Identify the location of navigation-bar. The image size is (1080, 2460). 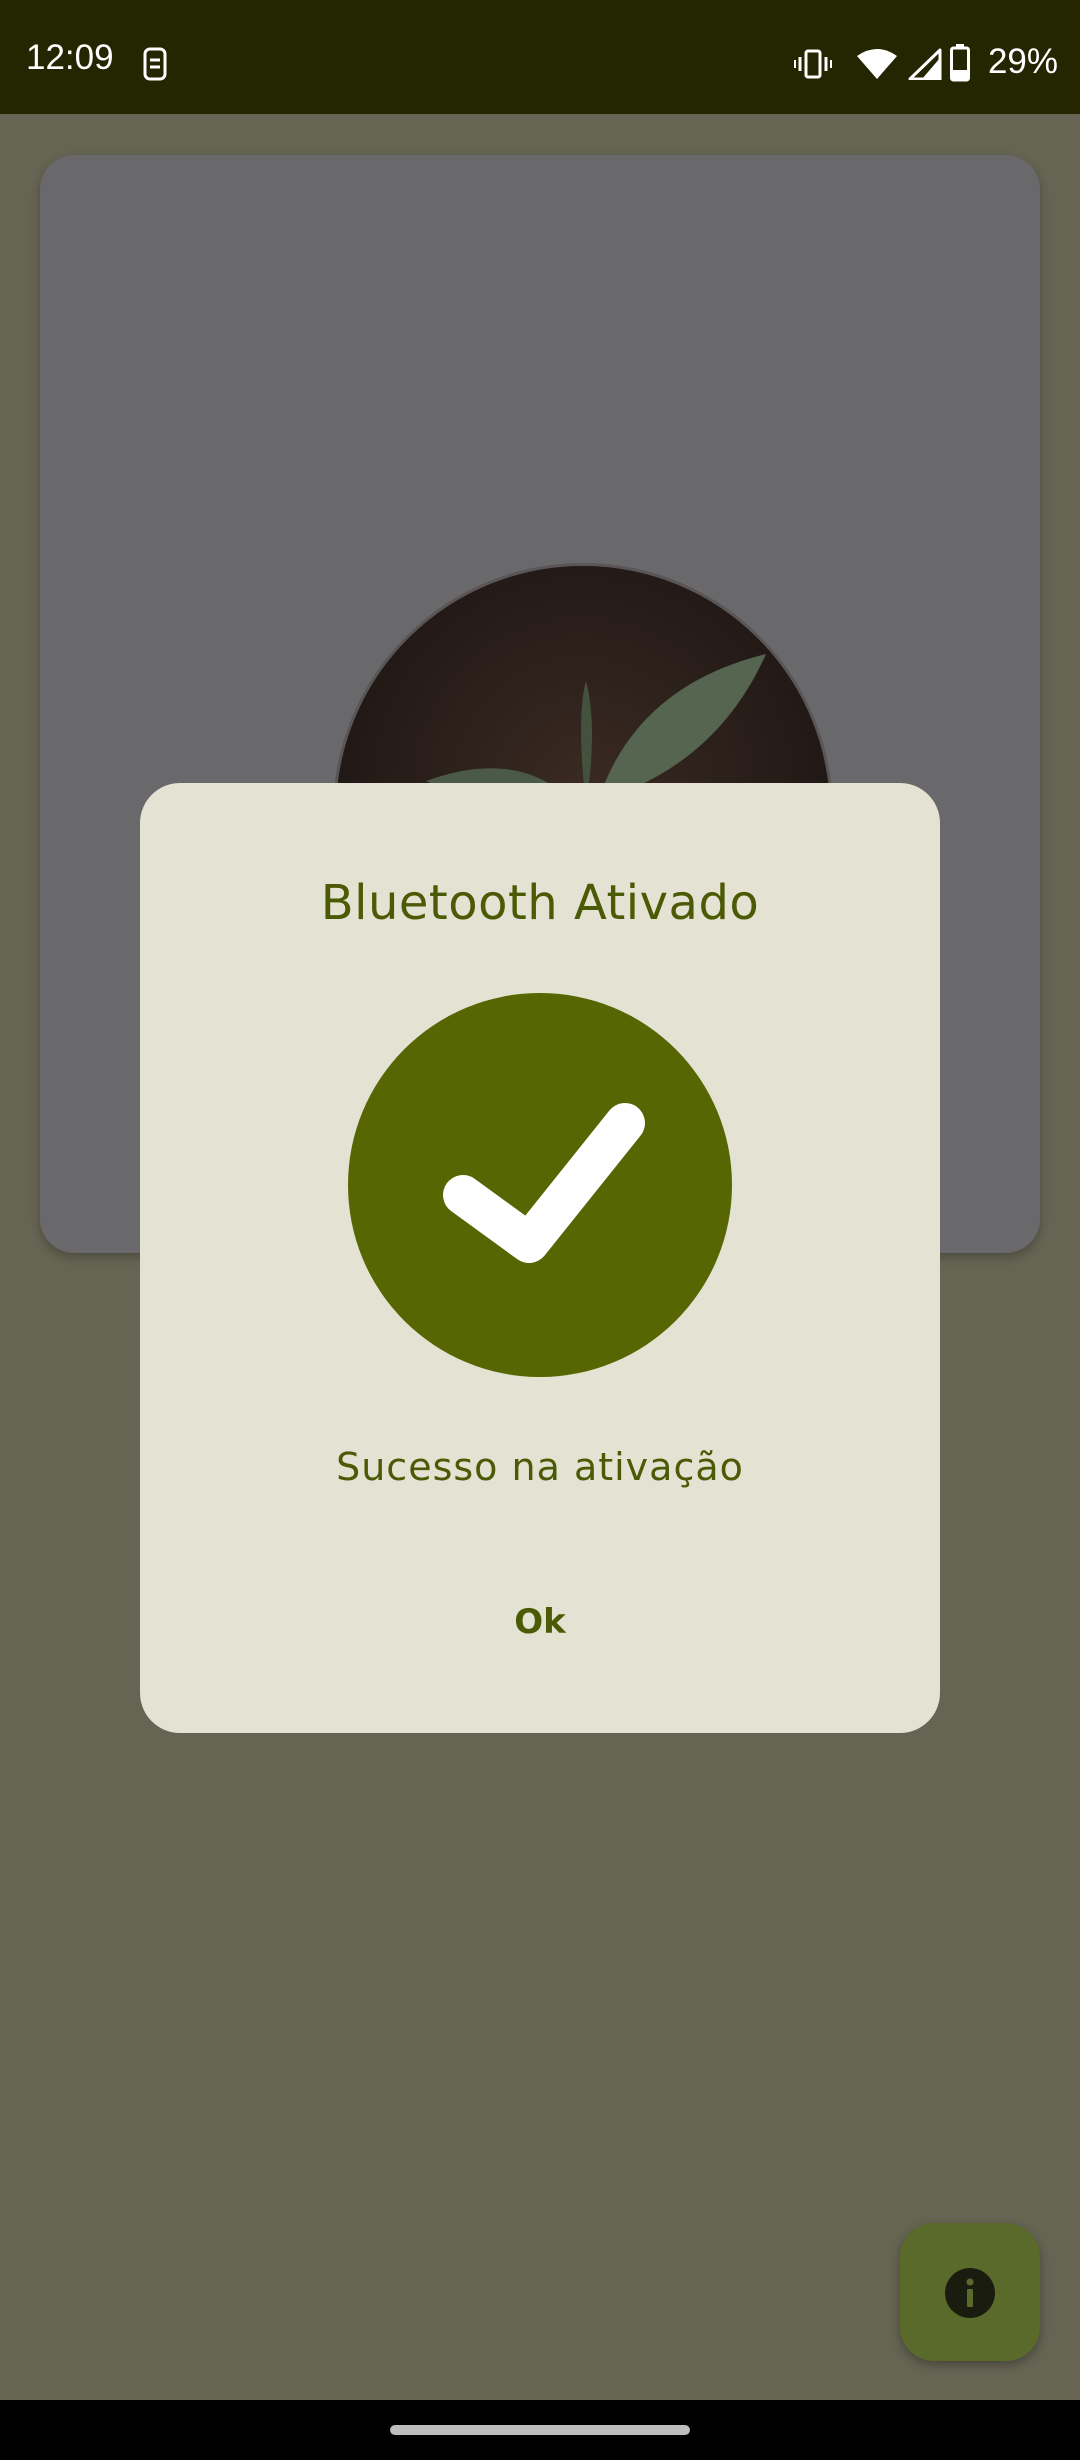
(540, 2430).